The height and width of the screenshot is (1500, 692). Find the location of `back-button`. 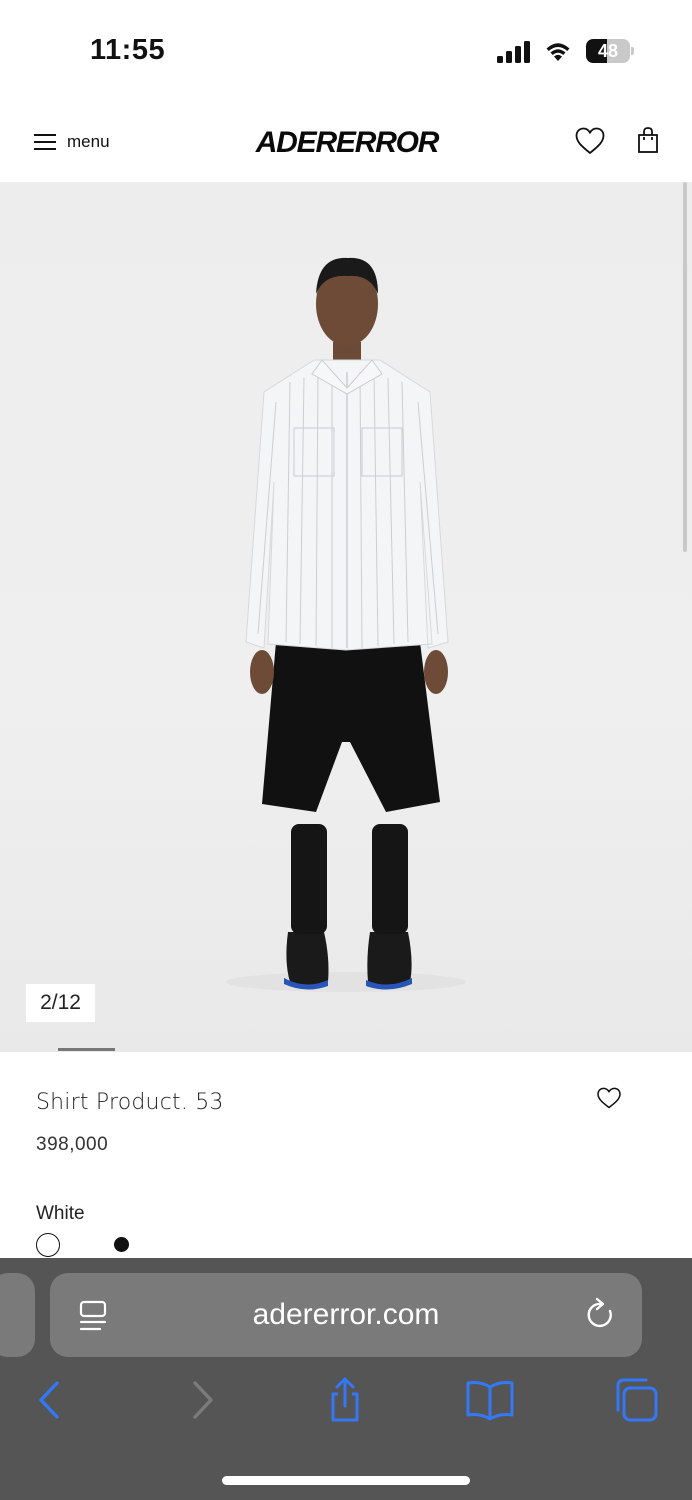

back-button is located at coordinates (50, 1400).